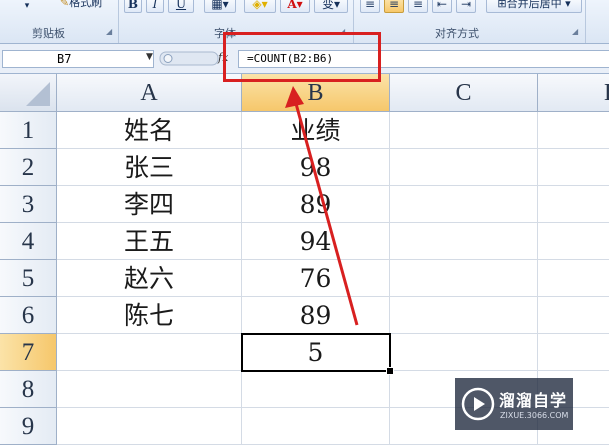  What do you see at coordinates (294, 97) in the screenshot?
I see `arrow-head-icon` at bounding box center [294, 97].